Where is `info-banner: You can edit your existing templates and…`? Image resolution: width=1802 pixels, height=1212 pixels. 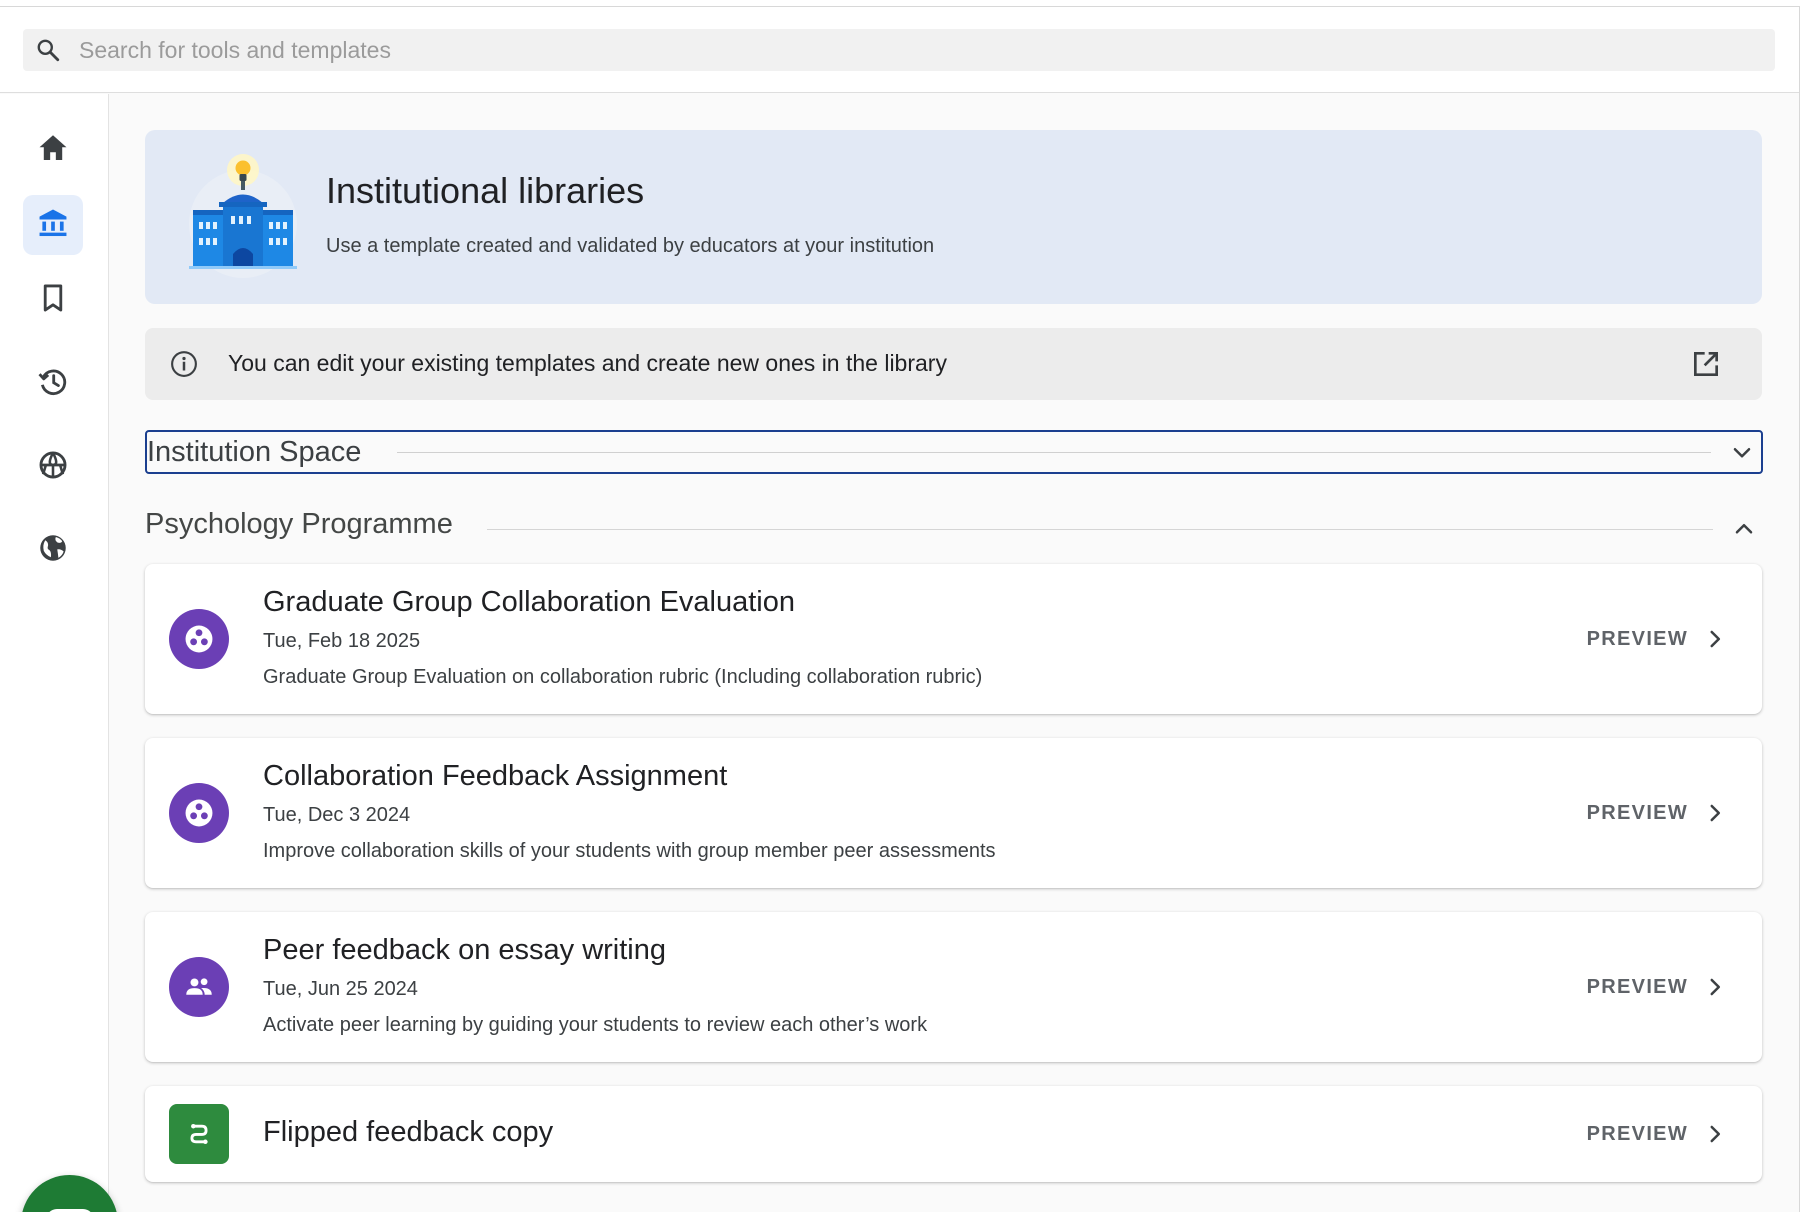 info-banner: You can edit your existing templates and… is located at coordinates (953, 364).